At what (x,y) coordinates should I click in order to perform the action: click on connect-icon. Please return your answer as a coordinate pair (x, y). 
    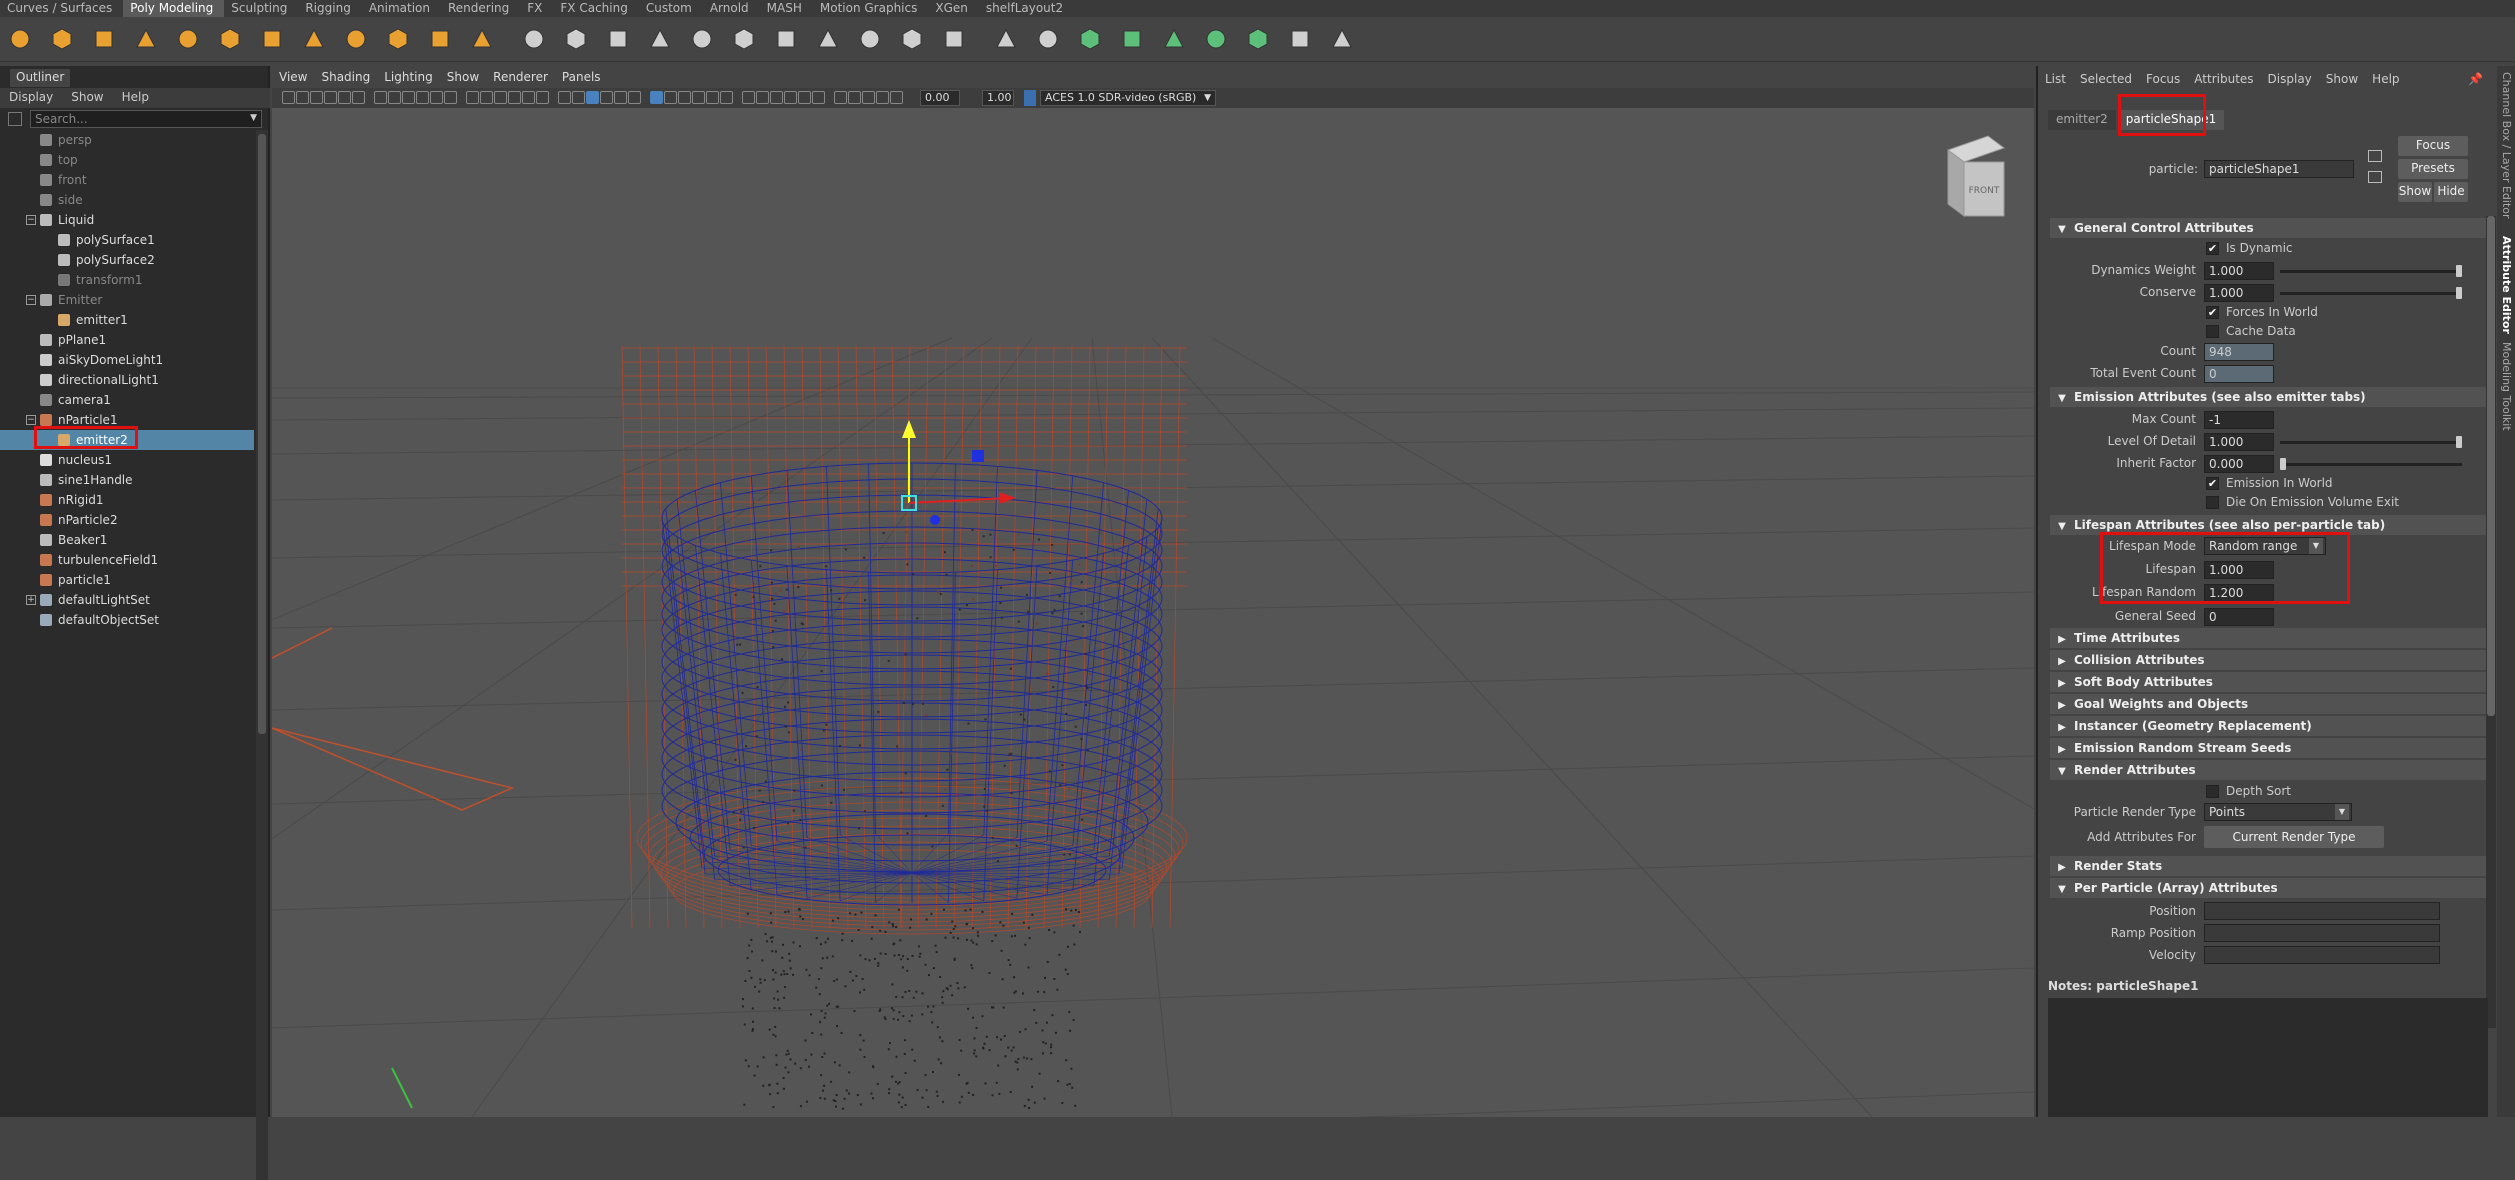
    Looking at the image, I should click on (954, 39).